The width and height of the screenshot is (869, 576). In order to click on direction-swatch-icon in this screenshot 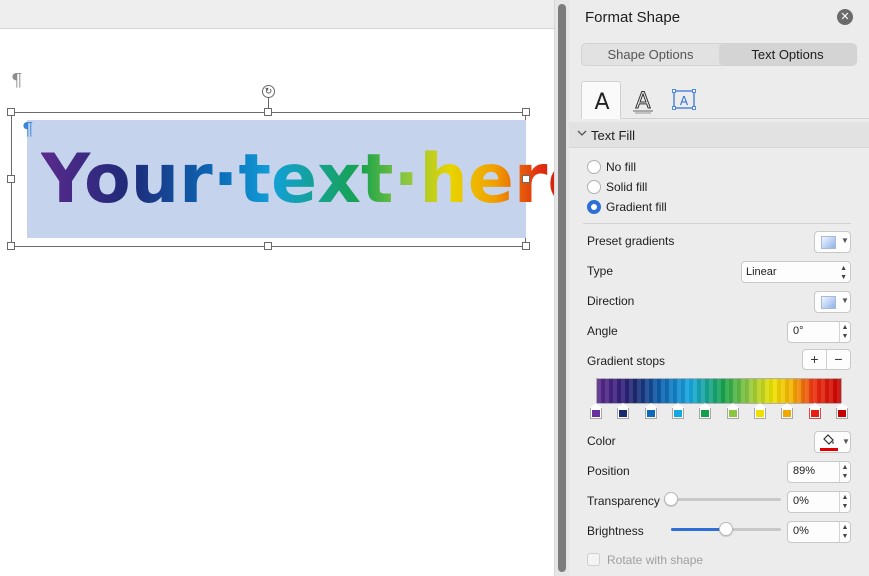, I will do `click(828, 302)`.